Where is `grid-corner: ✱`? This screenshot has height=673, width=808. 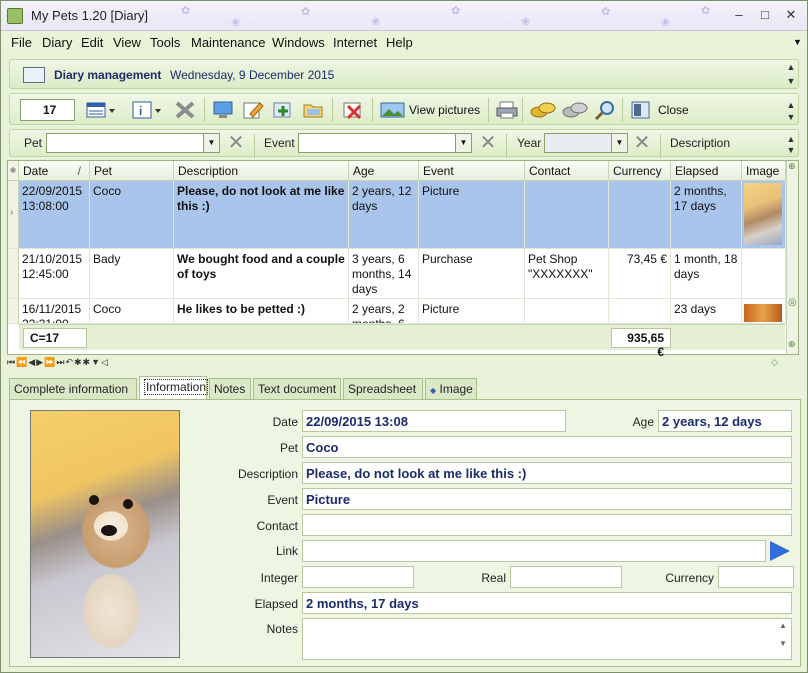 grid-corner: ✱ is located at coordinates (13, 171).